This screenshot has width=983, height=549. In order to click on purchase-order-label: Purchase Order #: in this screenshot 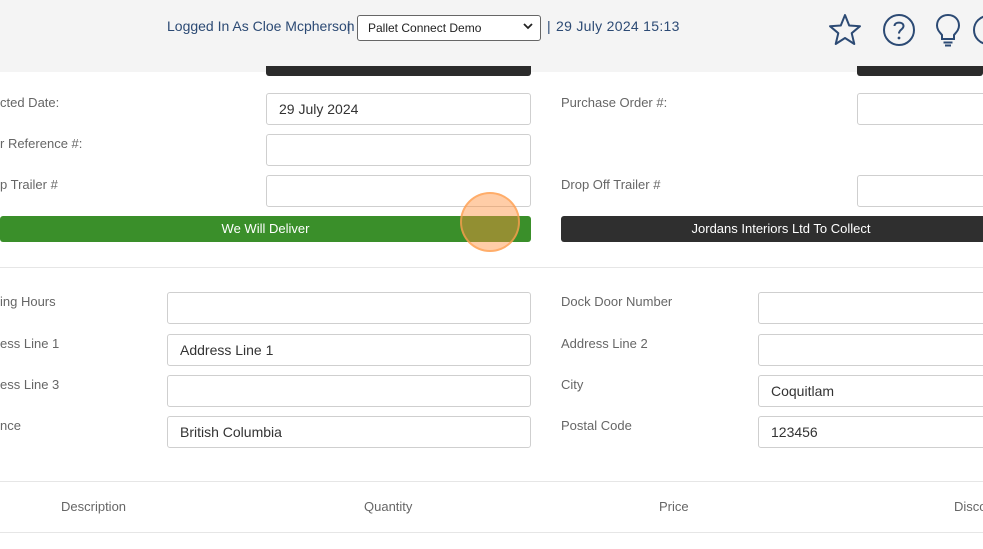, I will do `click(614, 102)`.